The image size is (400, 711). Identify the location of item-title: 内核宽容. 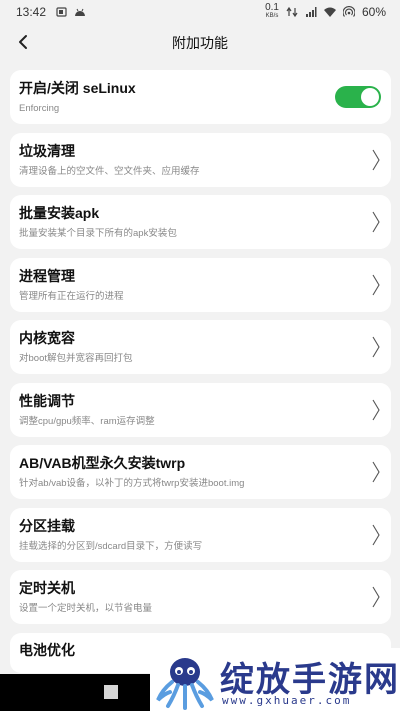
(47, 338).